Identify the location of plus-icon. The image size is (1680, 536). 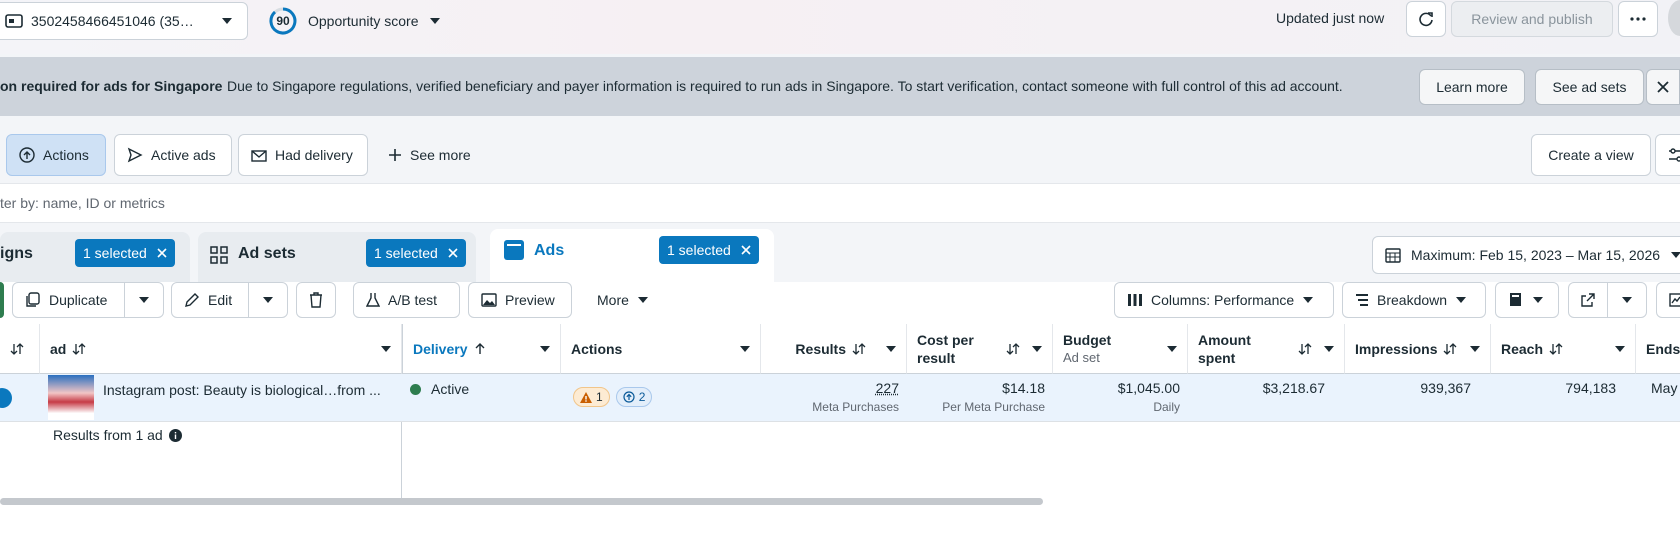
(395, 155).